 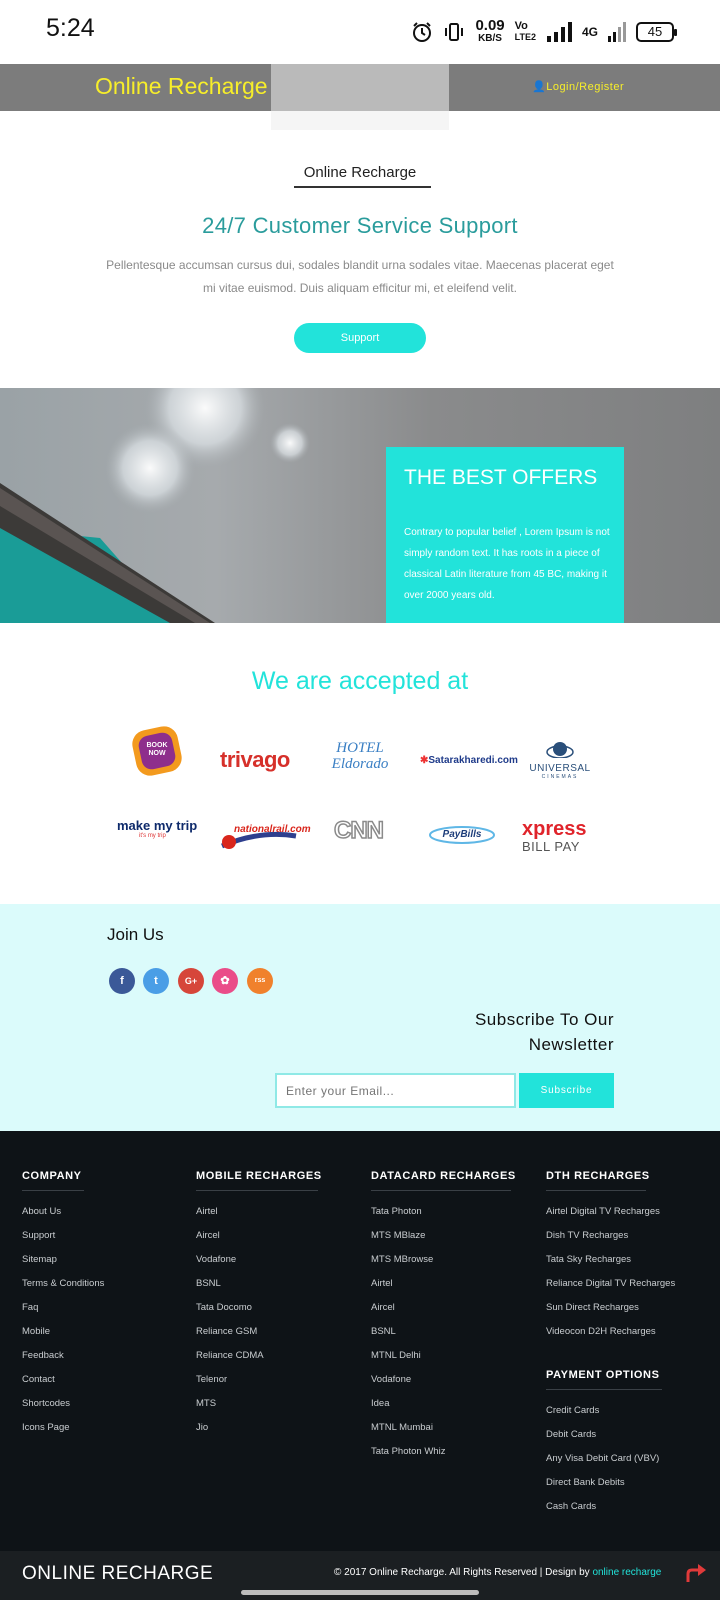 I want to click on logo-makemytrip: make my trip it's my trip, so click(x=159, y=828).